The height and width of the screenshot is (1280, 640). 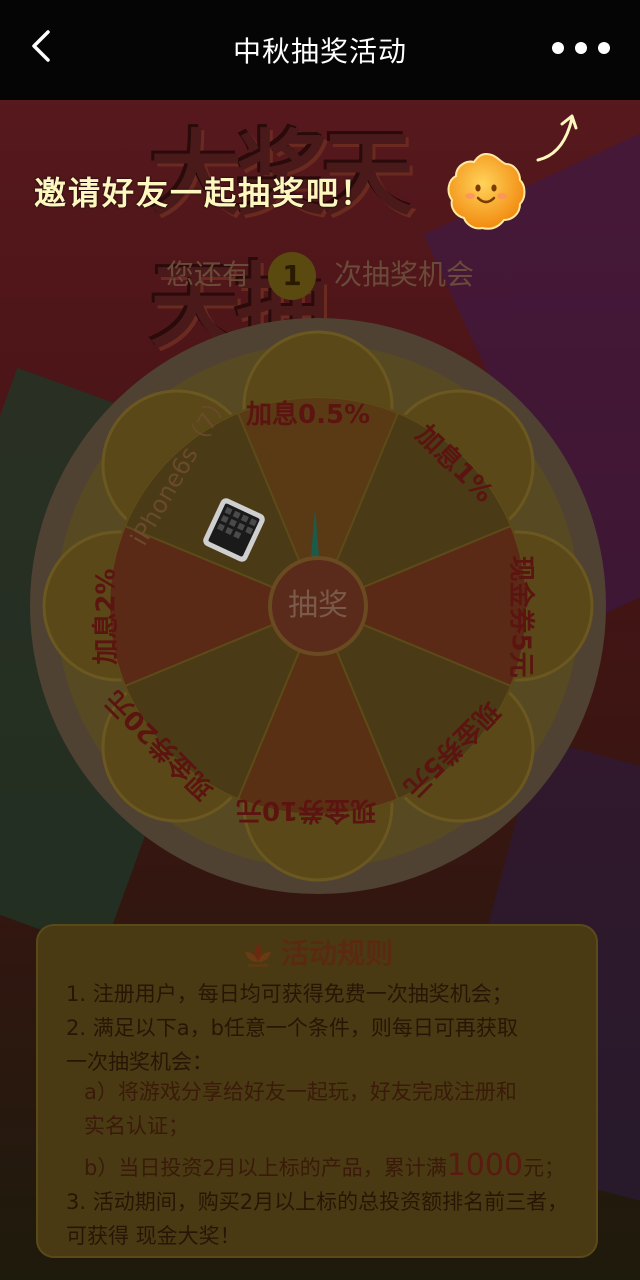 I want to click on rule-text: b）当日投资2月以上标的产品，累计满, so click(x=265, y=1168).